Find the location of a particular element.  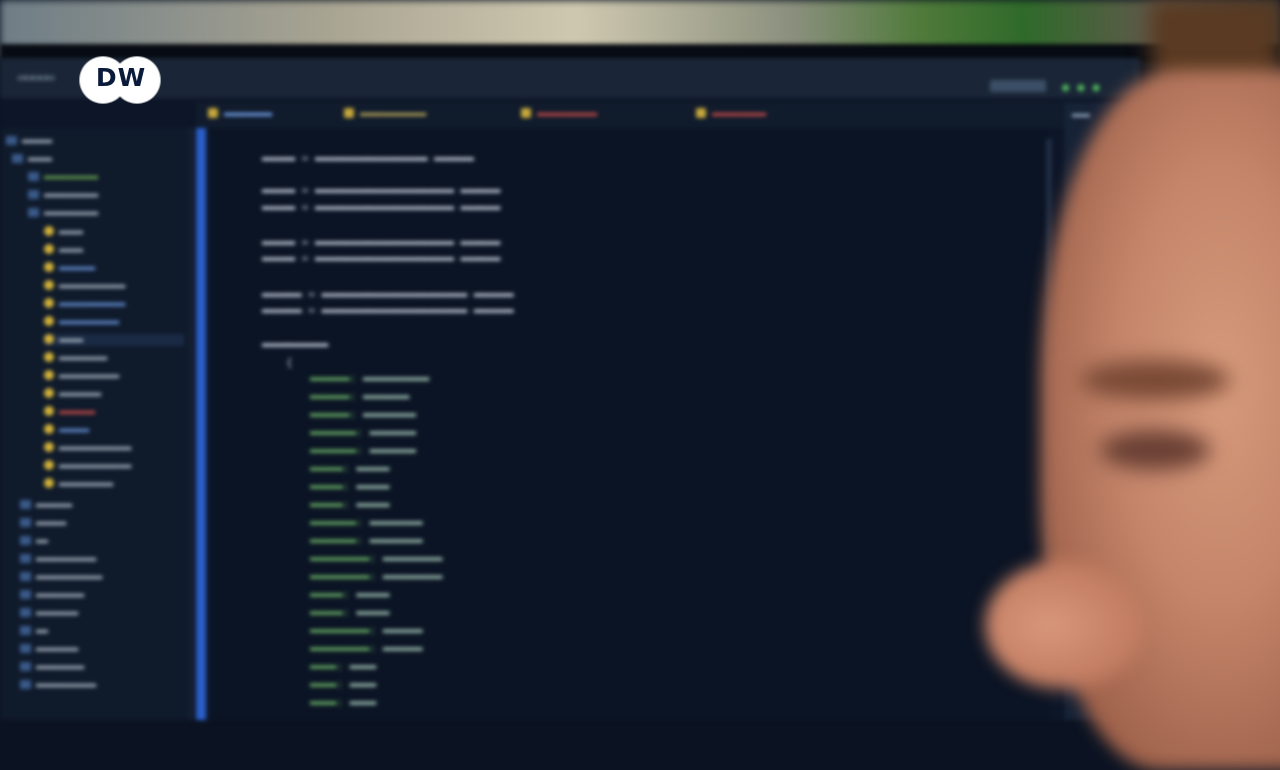

tree-item-selected: ▬▬▬▬ is located at coordinates (114, 340).